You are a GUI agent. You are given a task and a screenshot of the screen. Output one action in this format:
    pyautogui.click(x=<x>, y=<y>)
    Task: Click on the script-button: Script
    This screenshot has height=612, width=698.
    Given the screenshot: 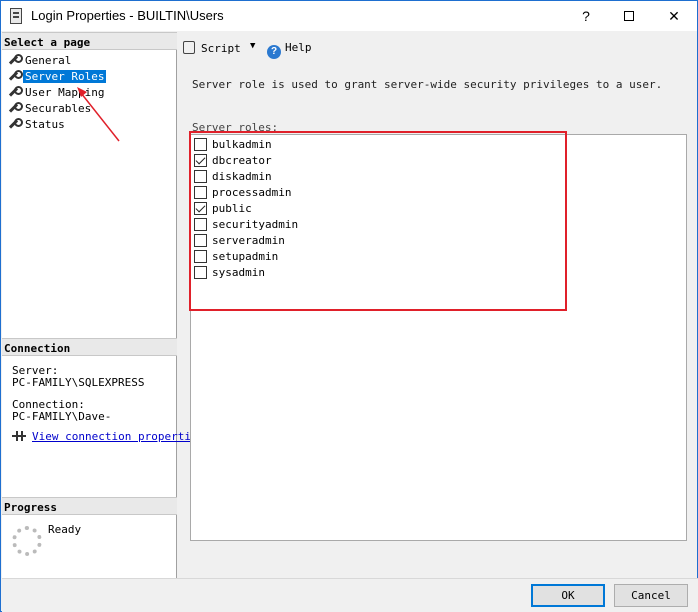 What is the action you would take?
    pyautogui.click(x=212, y=48)
    